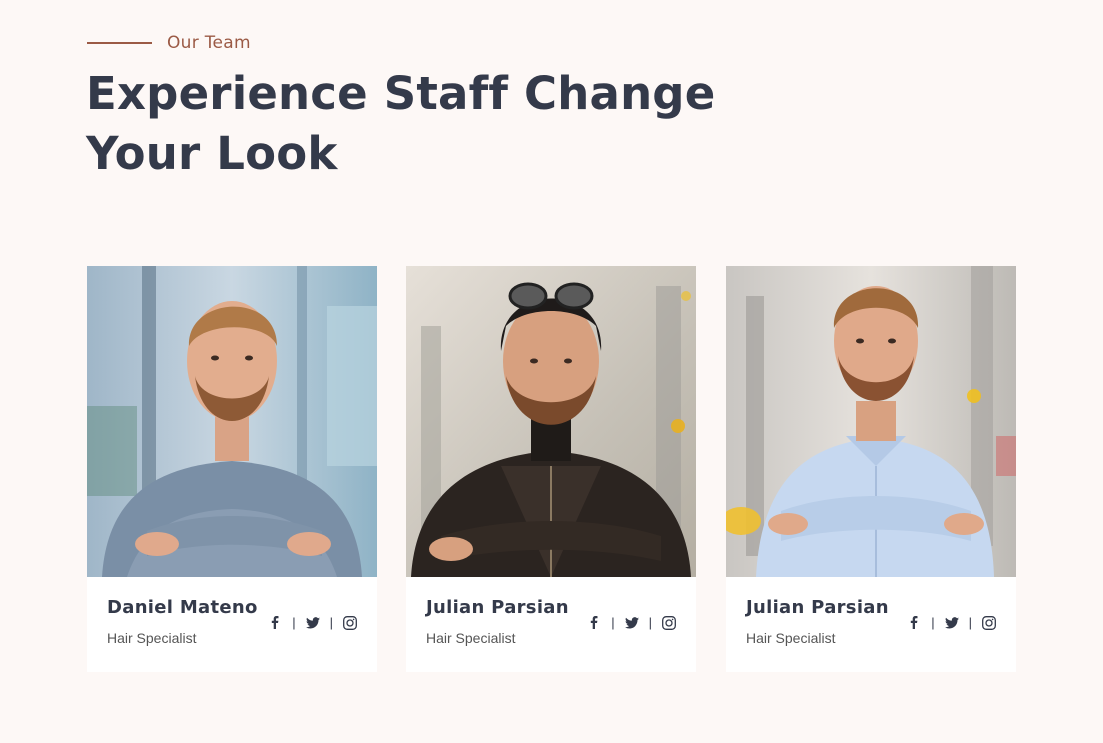  What do you see at coordinates (182, 607) in the screenshot?
I see `team-member-name: Daniel Mateno` at bounding box center [182, 607].